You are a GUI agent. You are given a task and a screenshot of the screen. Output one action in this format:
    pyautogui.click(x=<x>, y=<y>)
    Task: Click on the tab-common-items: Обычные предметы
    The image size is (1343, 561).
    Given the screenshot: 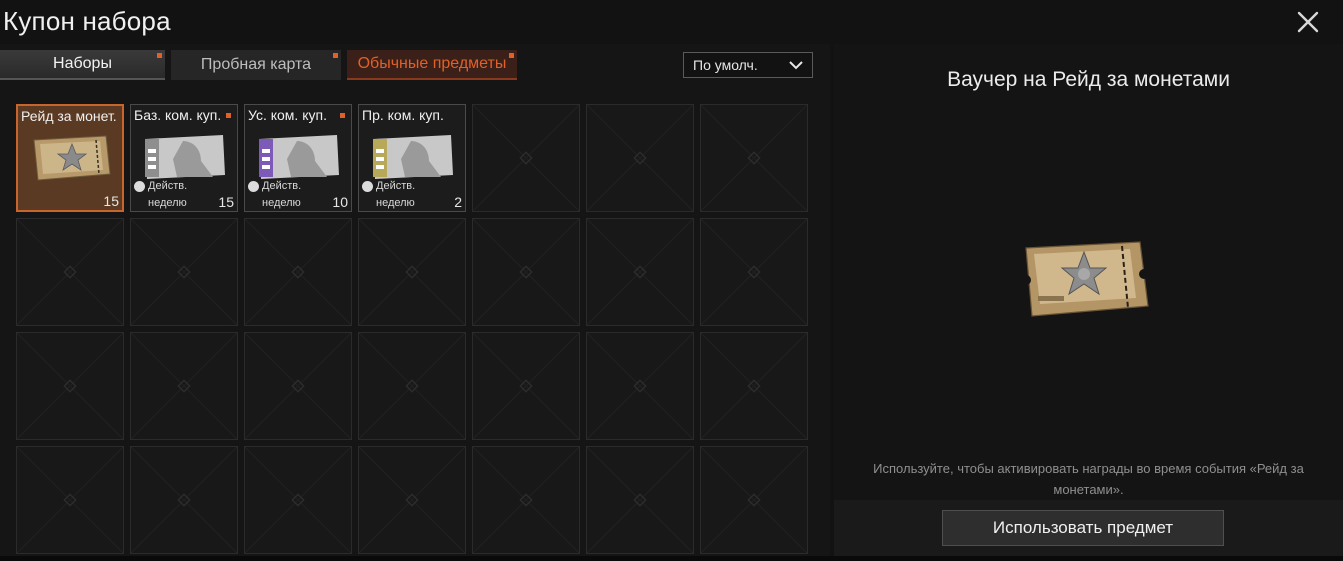 What is the action you would take?
    pyautogui.click(x=432, y=65)
    